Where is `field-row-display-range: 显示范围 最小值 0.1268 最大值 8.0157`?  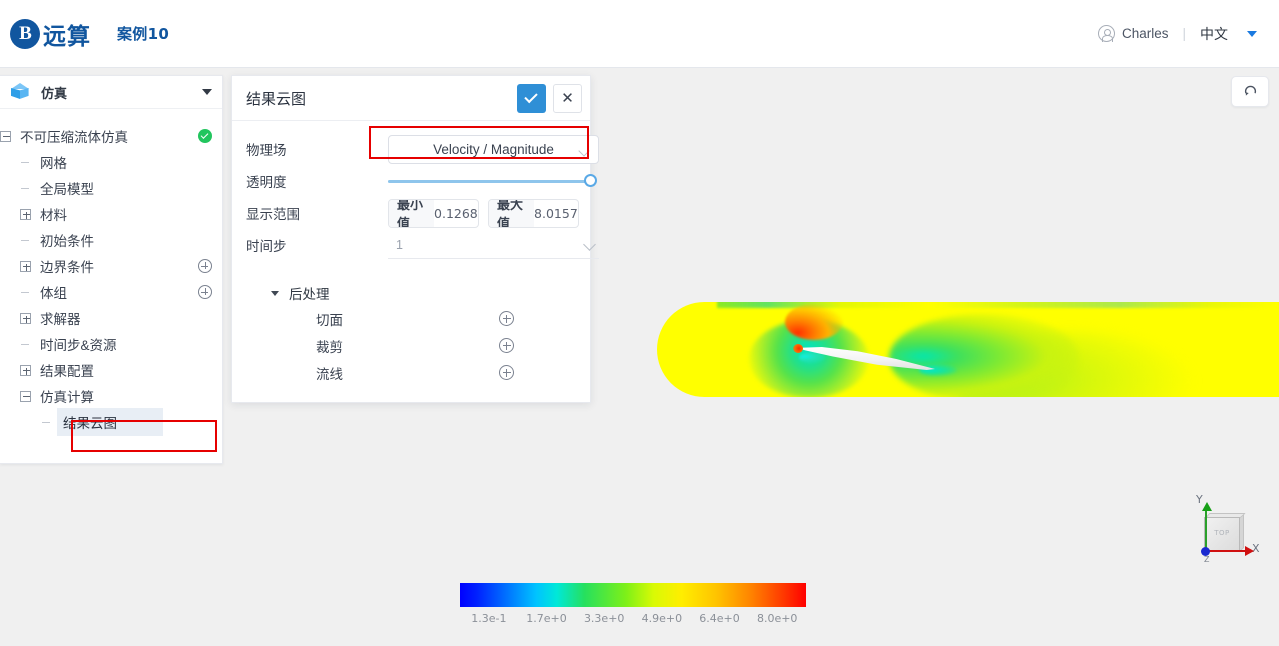
field-row-display-range: 显示范围 最小值 0.1268 最大值 8.0157 is located at coordinates (411, 213).